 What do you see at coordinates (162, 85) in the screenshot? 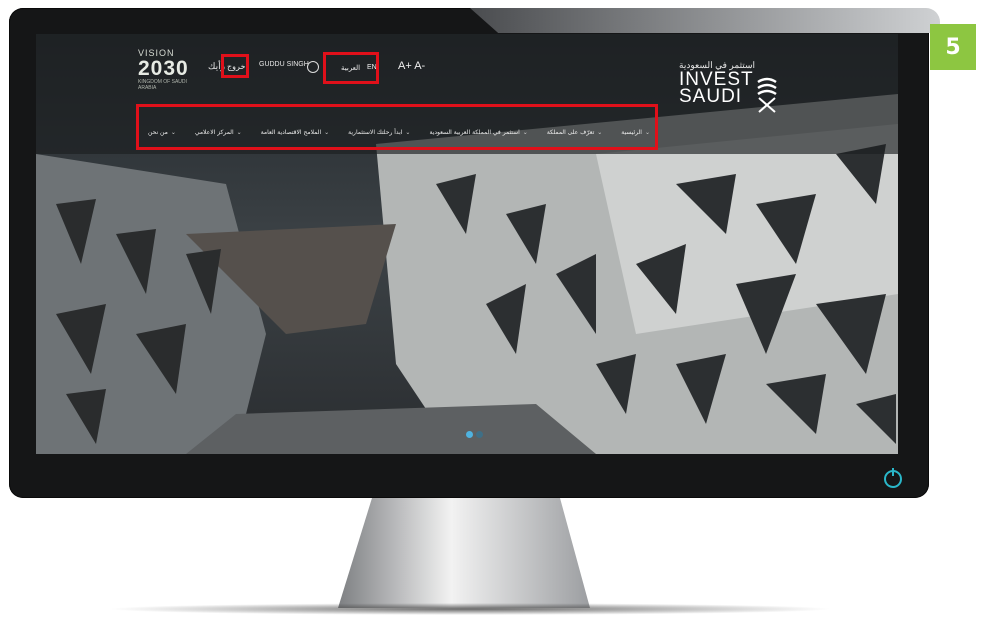
I see `vision-subtitle: KINGDOM OF SAUDI ARABIA` at bounding box center [162, 85].